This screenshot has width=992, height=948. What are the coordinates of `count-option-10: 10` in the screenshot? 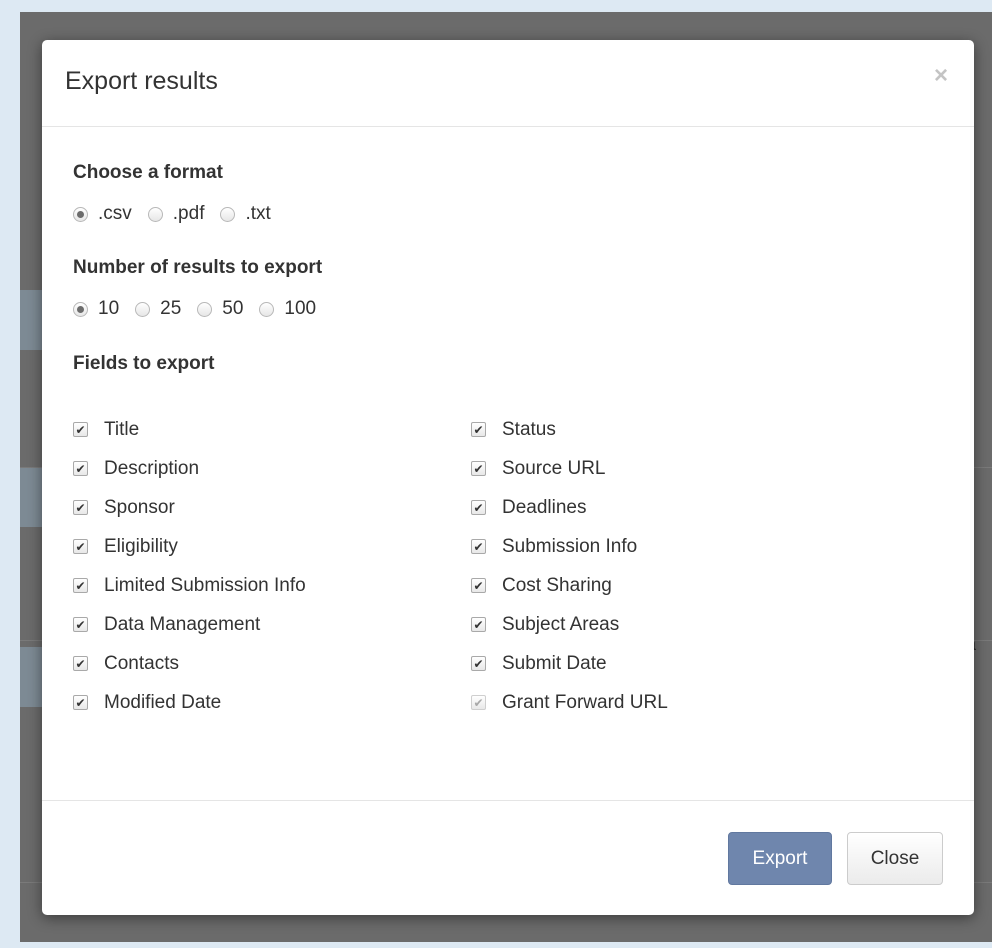 It's located at (96, 309).